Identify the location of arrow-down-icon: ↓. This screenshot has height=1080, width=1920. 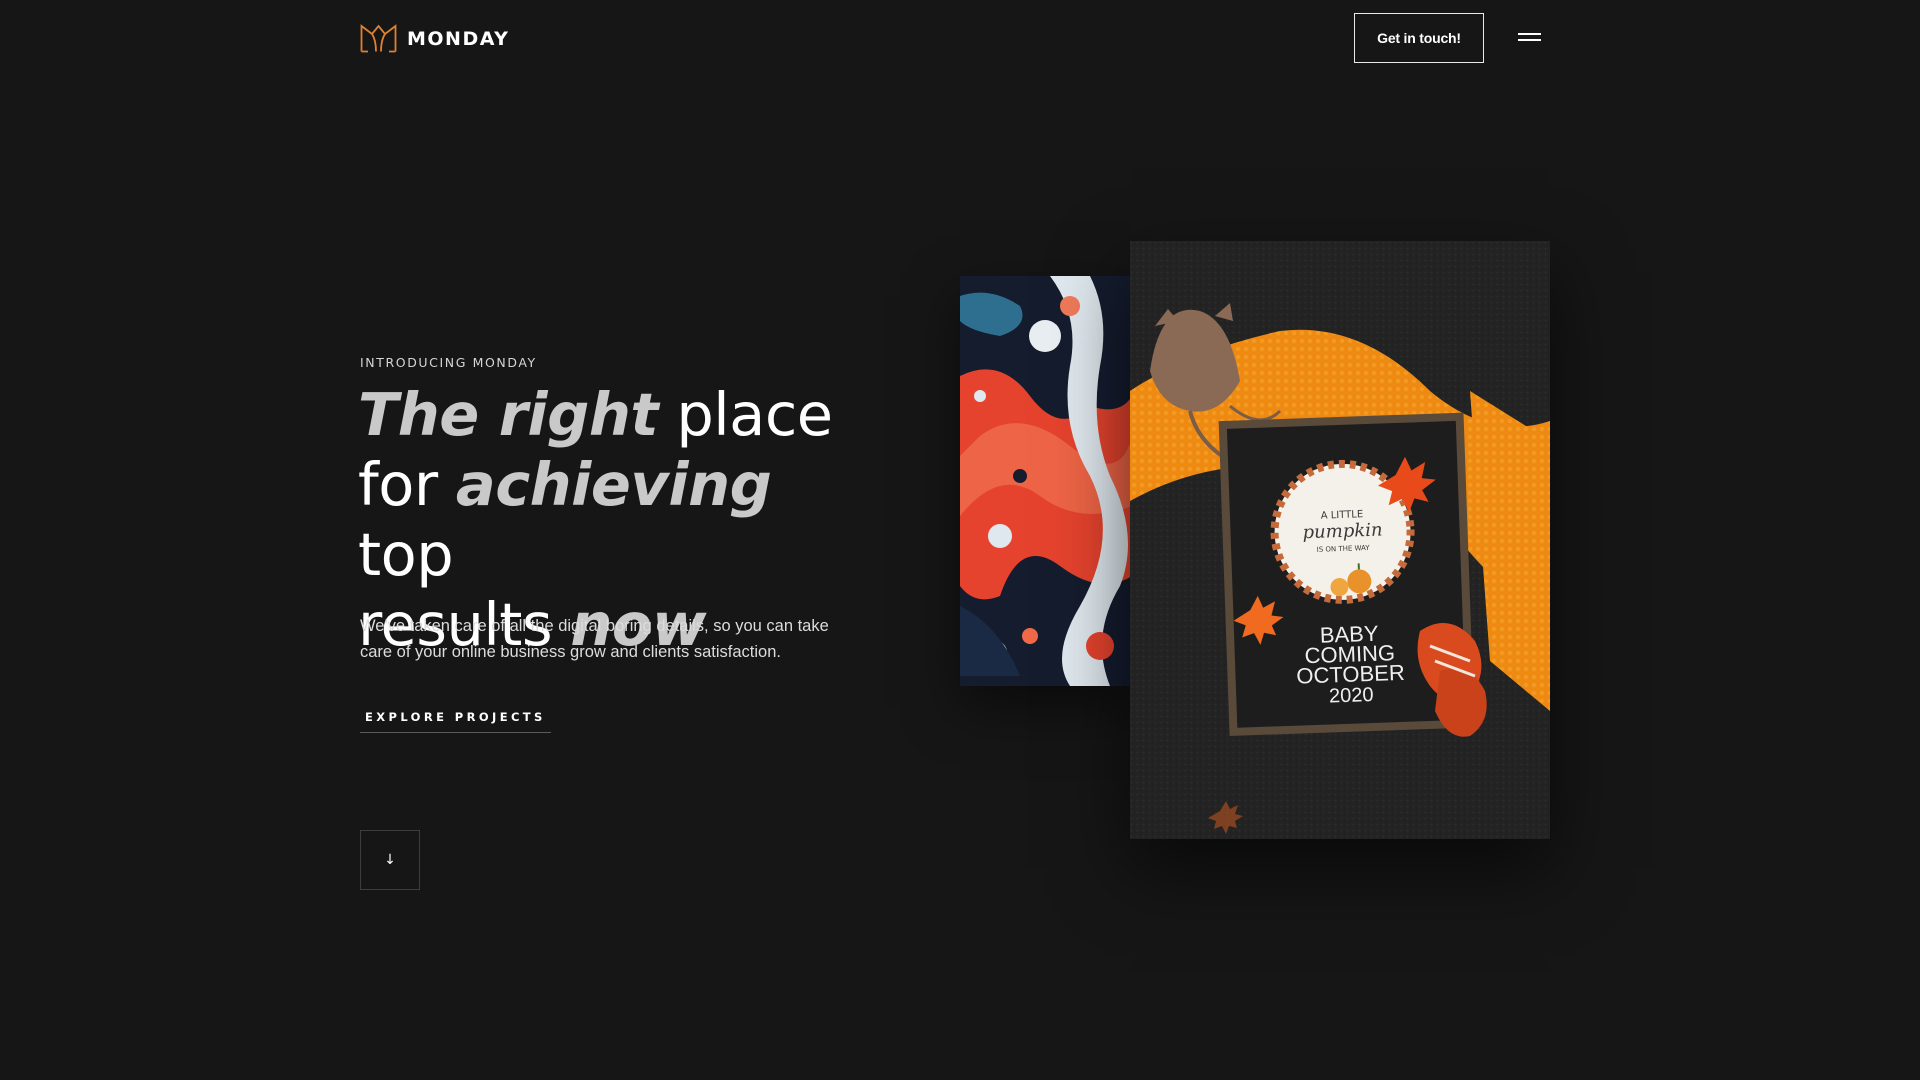
(390, 860).